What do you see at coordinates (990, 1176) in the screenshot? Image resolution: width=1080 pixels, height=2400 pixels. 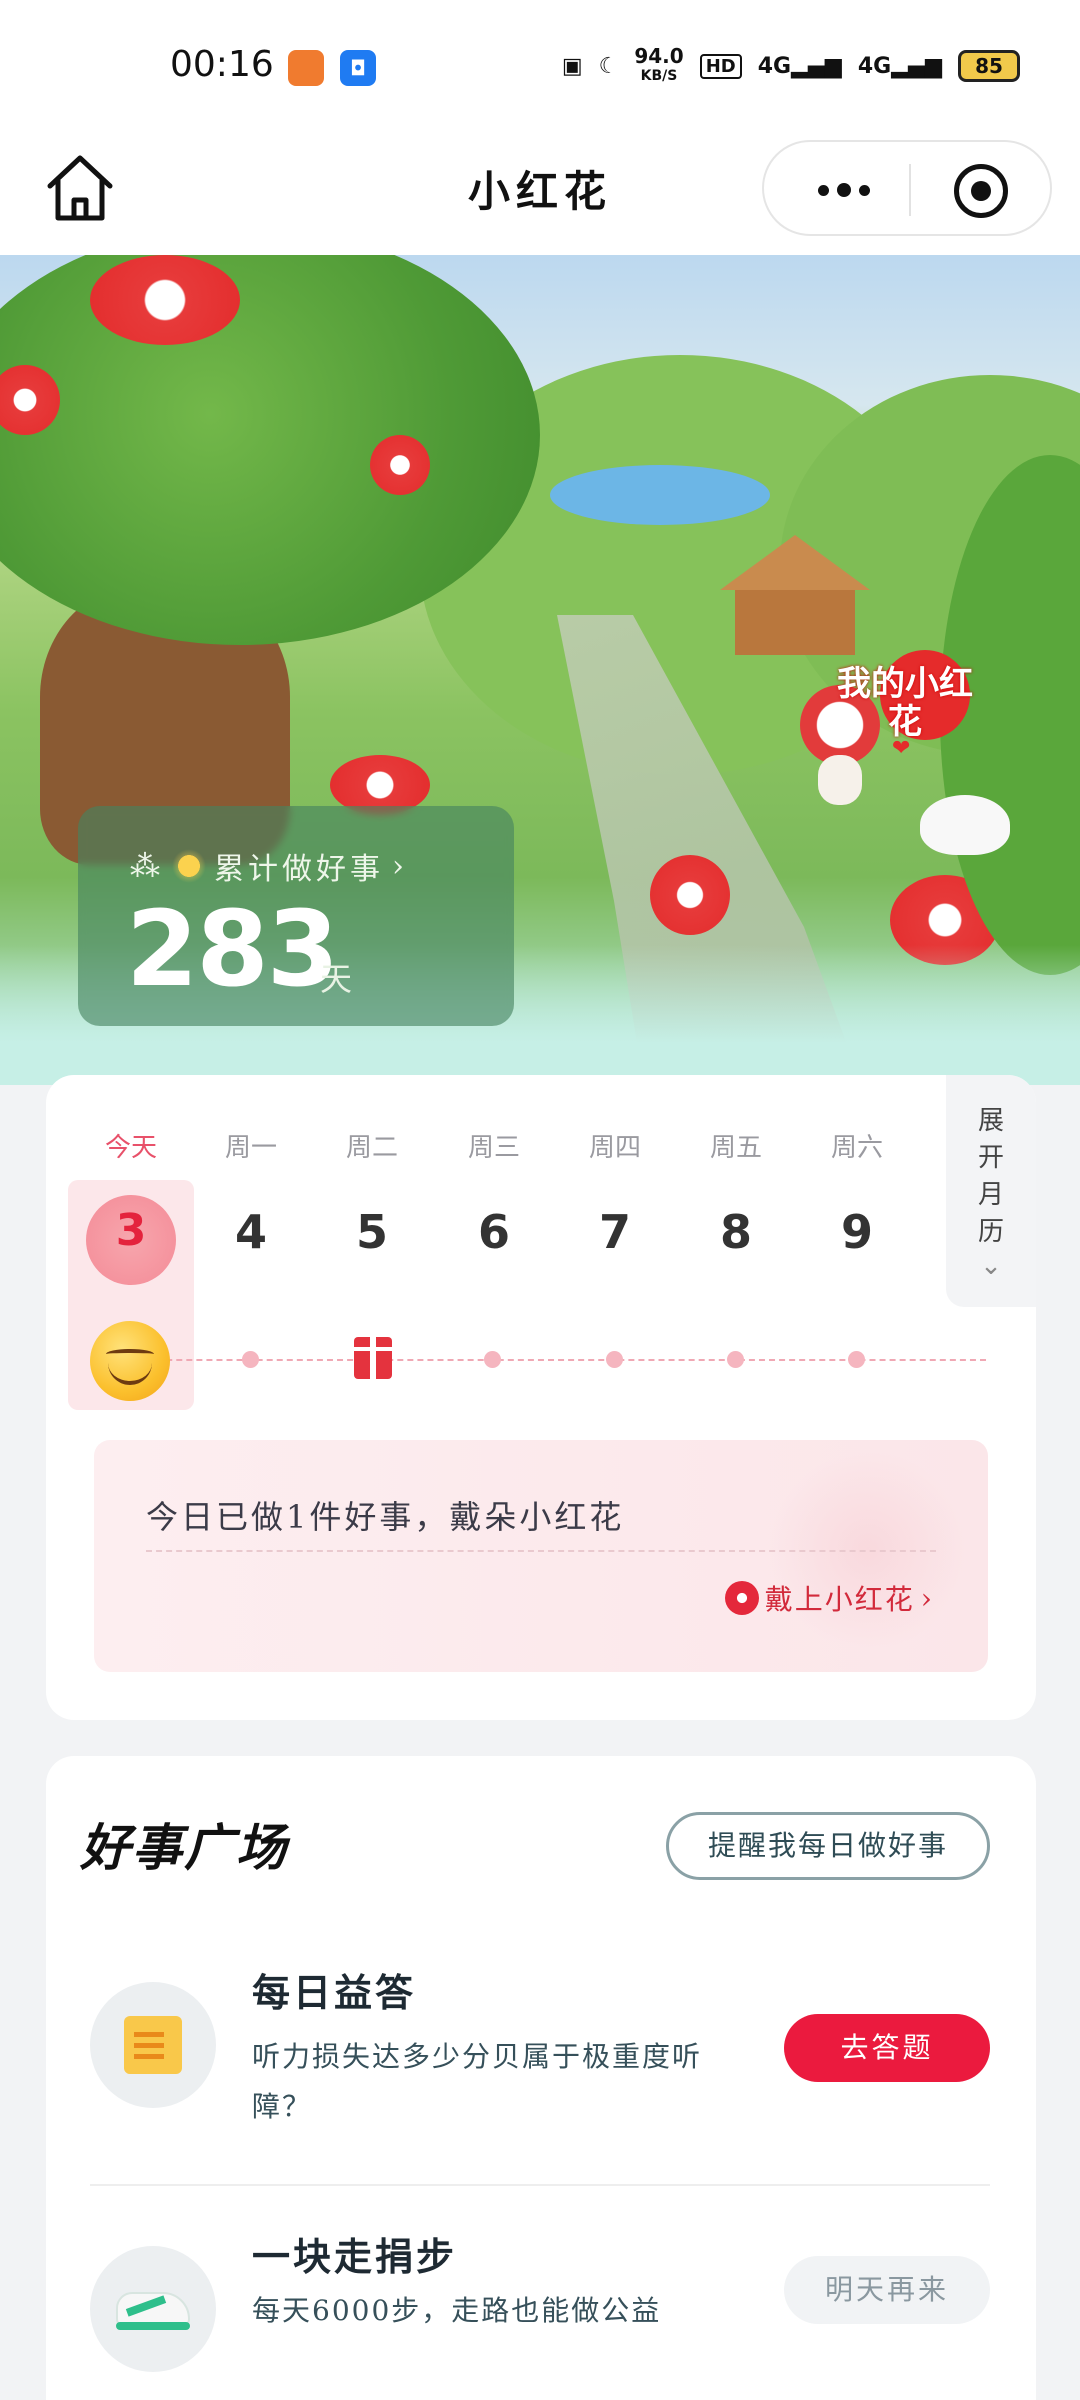 I see `expand-month-label: 展开月历` at bounding box center [990, 1176].